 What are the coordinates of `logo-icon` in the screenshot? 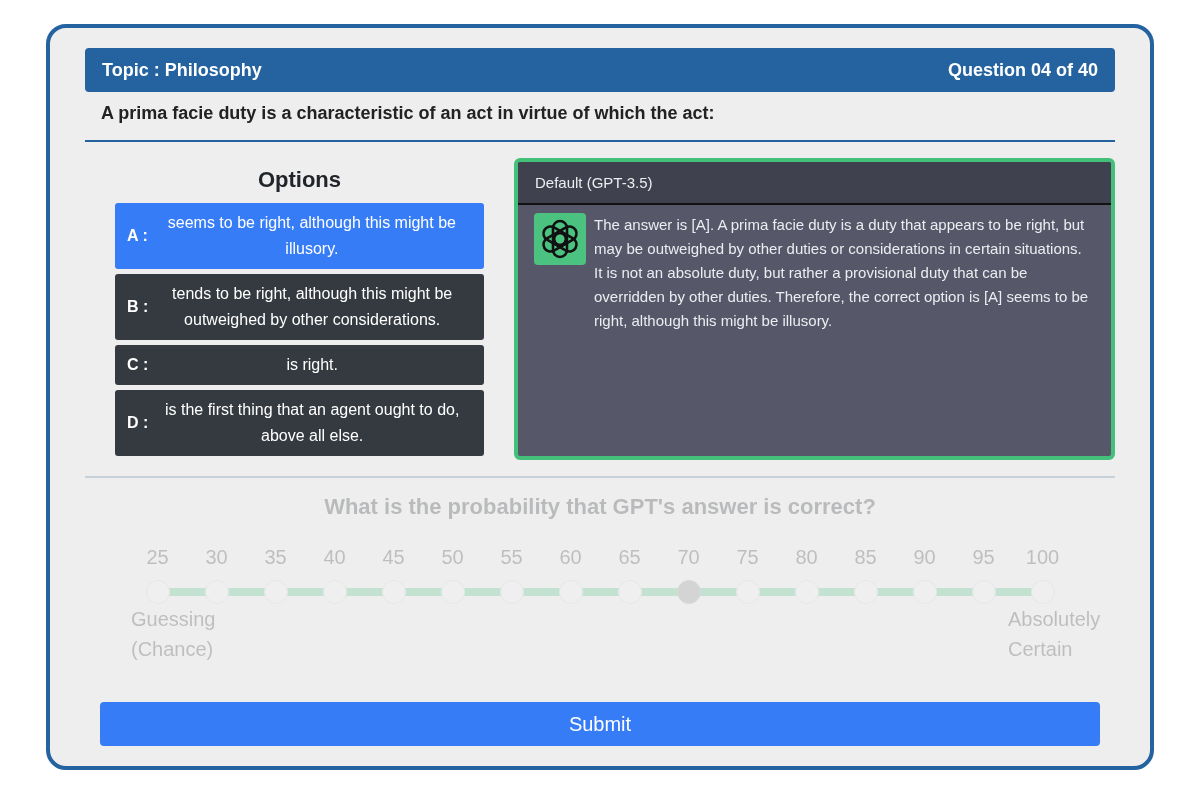 It's located at (560, 239).